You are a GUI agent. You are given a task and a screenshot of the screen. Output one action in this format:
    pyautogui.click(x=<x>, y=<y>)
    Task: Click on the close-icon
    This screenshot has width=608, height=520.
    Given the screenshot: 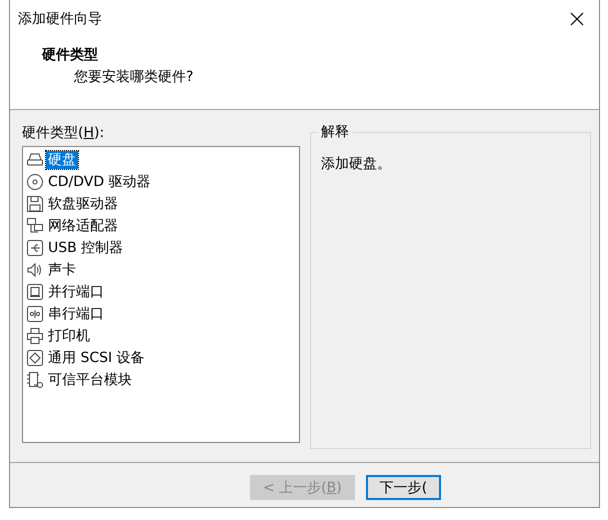 What is the action you would take?
    pyautogui.click(x=577, y=19)
    